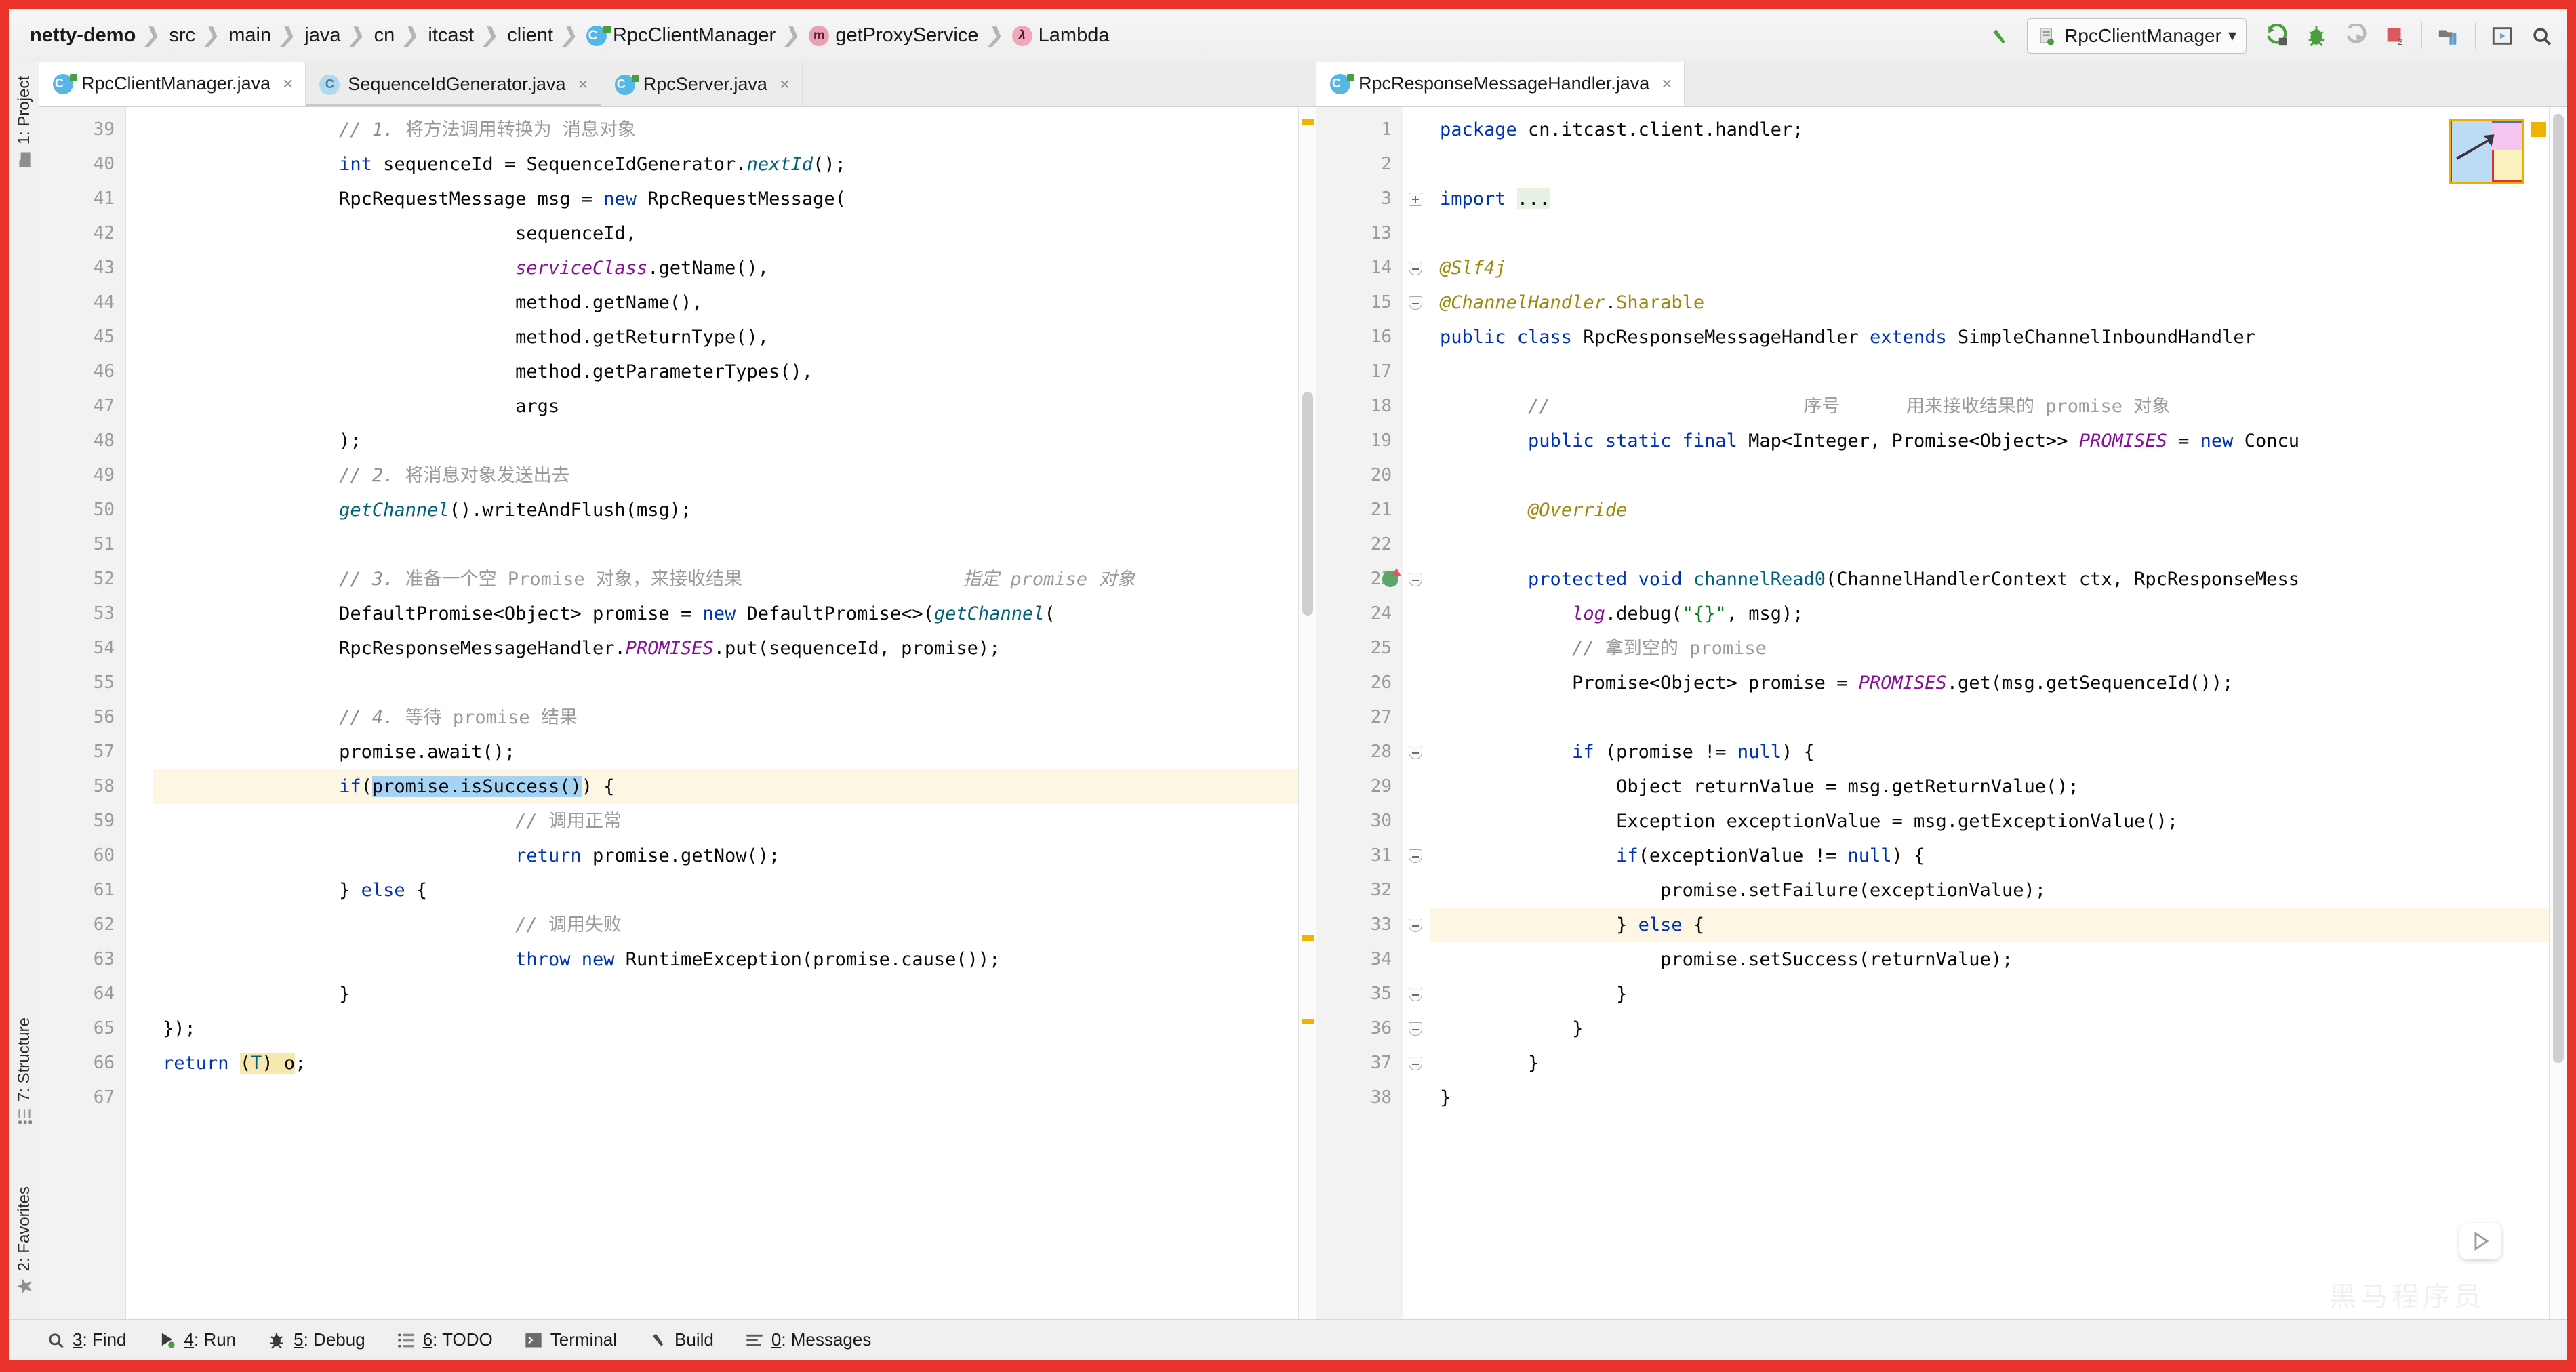 The image size is (2576, 1372). Describe the element at coordinates (1989, 890) in the screenshot. I see `code-line: promise.setFailure(exceptionValue);` at that location.